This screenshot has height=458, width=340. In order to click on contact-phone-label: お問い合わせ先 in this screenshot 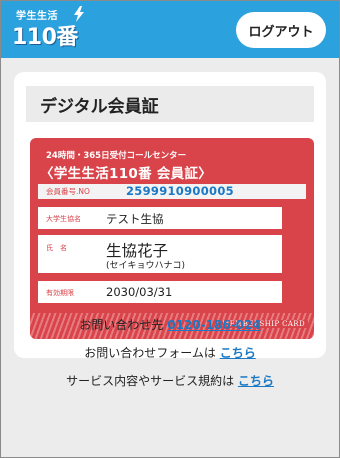, I will do `click(121, 325)`.